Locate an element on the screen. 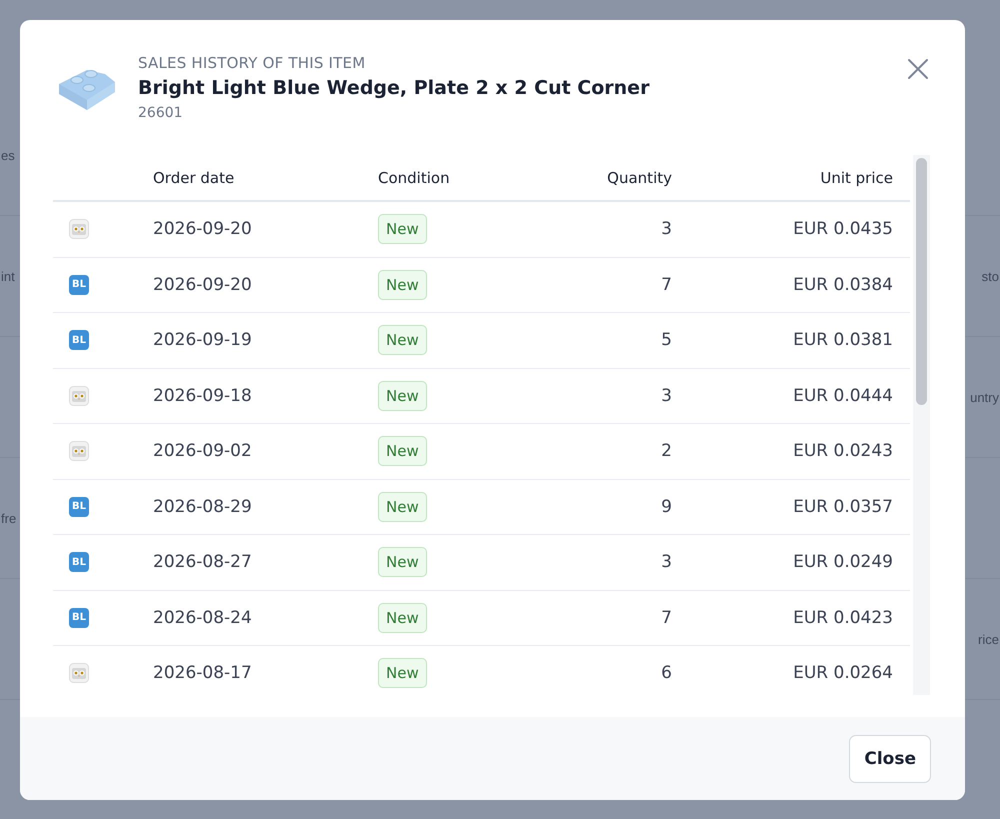 The height and width of the screenshot is (819, 1000). unit-price-cell-text: EUR 0.0357 is located at coordinates (842, 506).